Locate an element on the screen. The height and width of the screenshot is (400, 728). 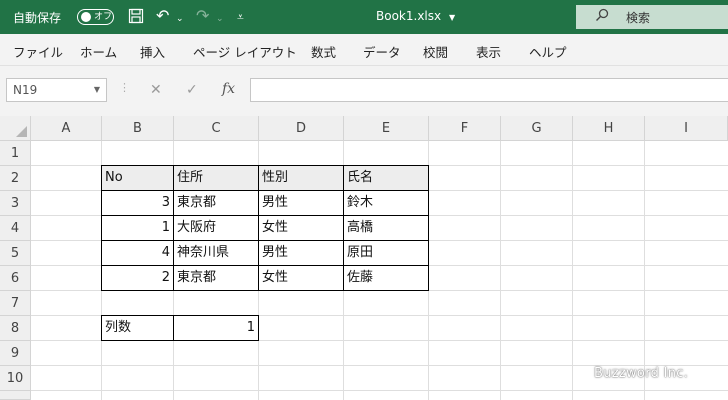
autosave-state: オフ is located at coordinates (103, 17).